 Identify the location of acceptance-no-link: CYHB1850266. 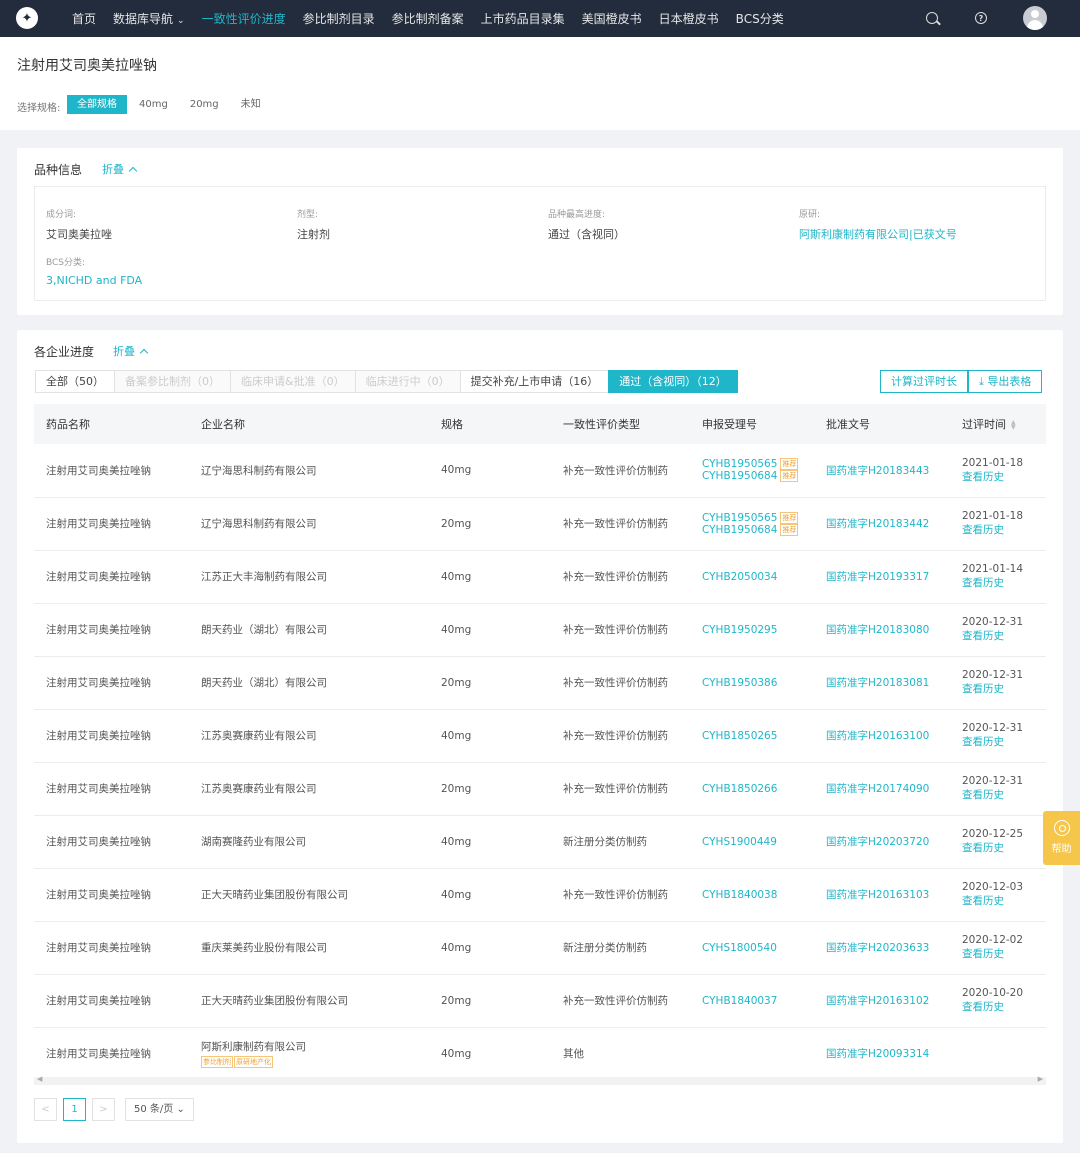
(739, 789).